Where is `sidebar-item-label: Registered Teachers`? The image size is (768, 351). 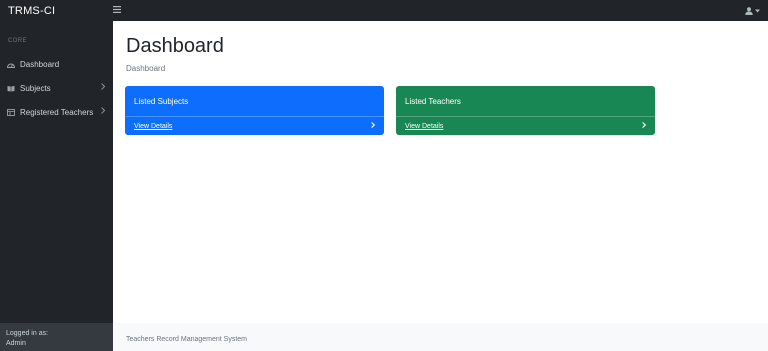 sidebar-item-label: Registered Teachers is located at coordinates (57, 112).